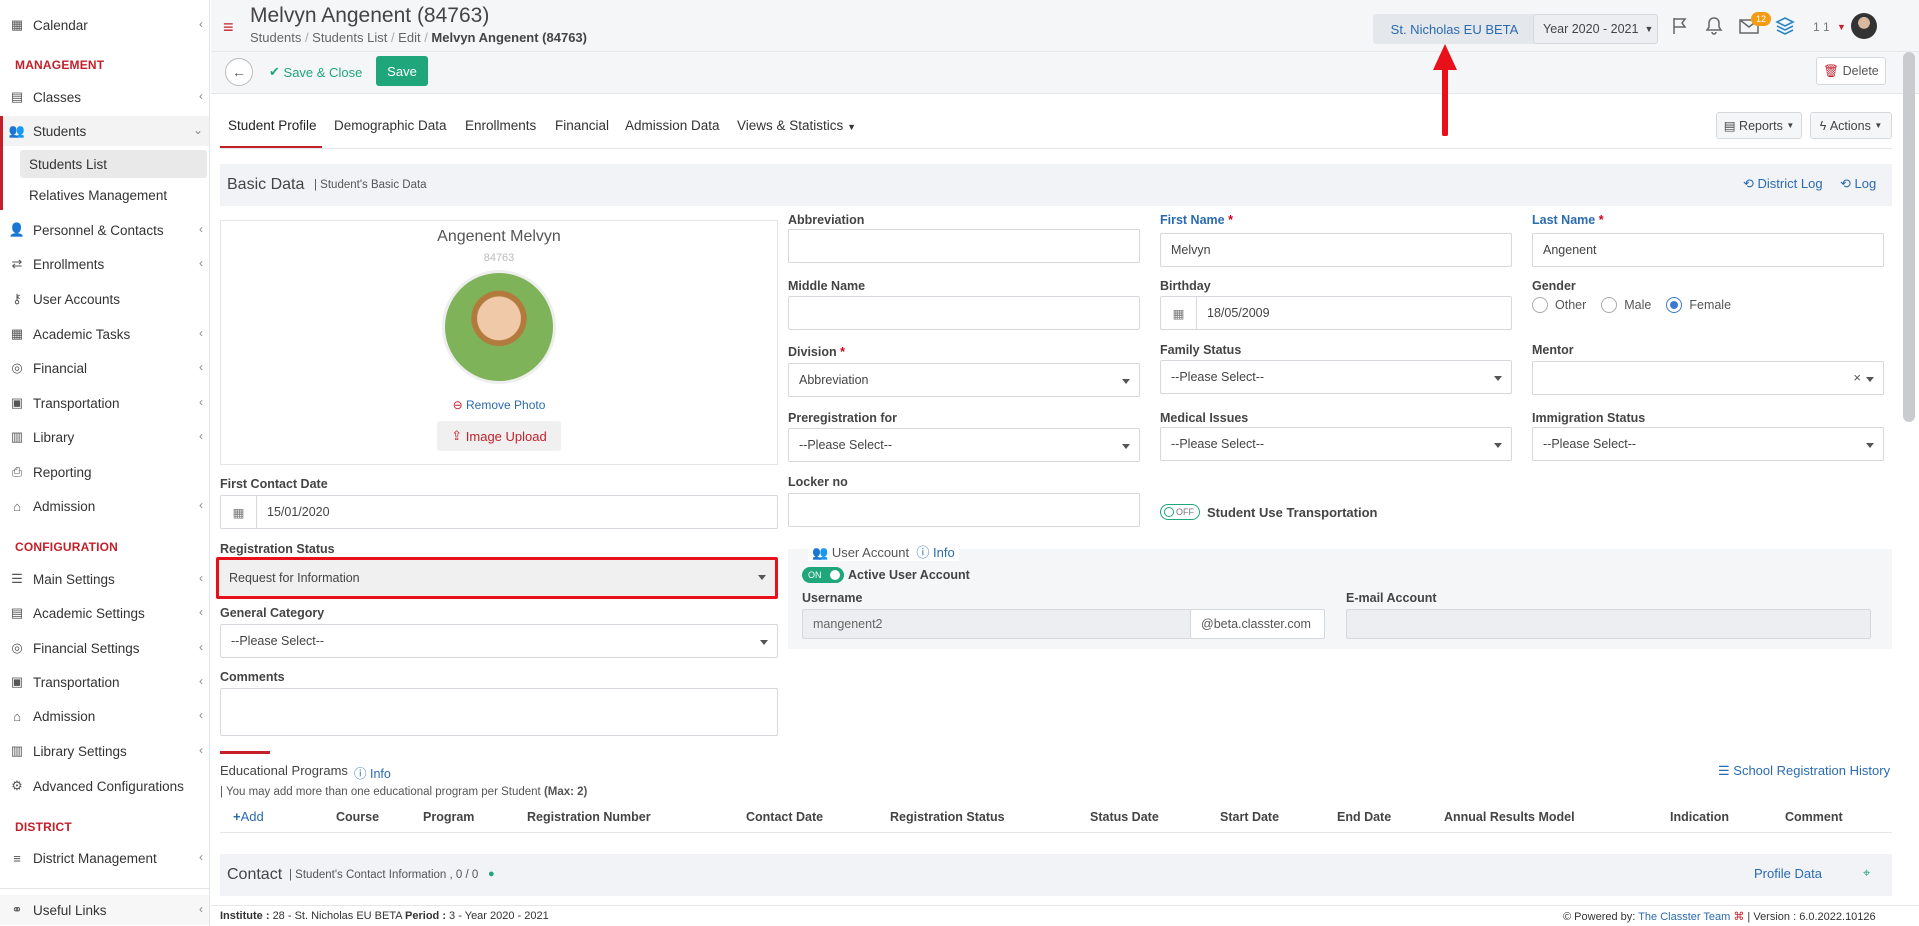 The width and height of the screenshot is (1919, 926). What do you see at coordinates (1841, 27) in the screenshot?
I see `user-caret-icon: ▼` at bounding box center [1841, 27].